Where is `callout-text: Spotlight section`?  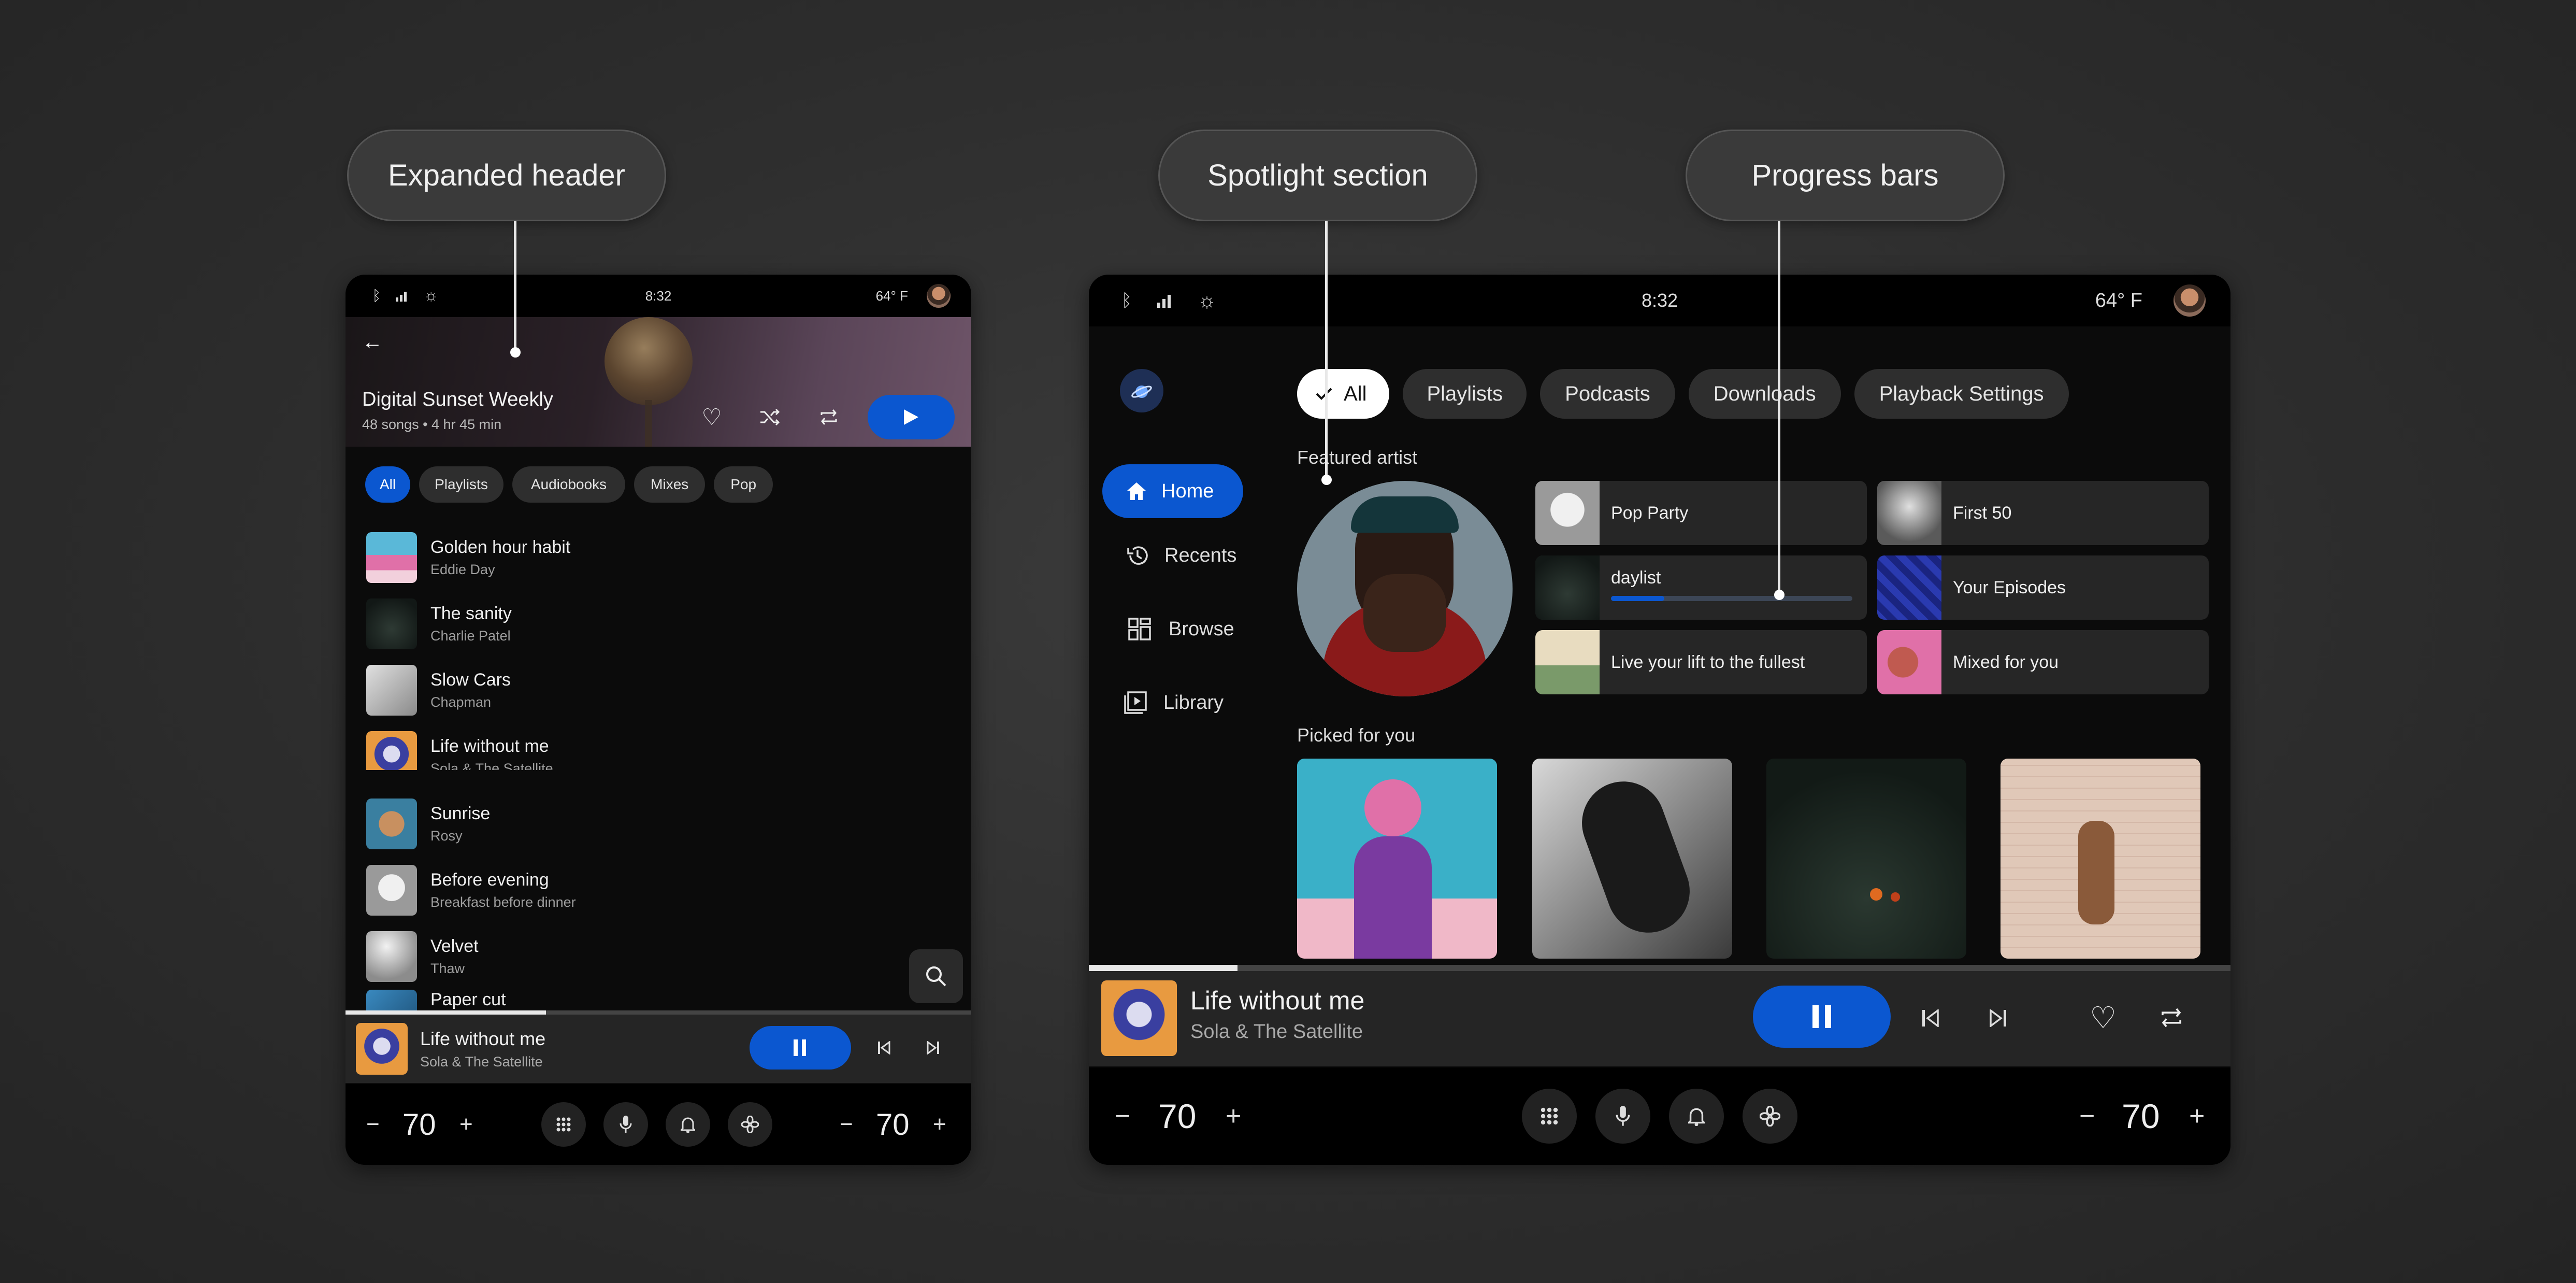
callout-text: Spotlight section is located at coordinates (1317, 176).